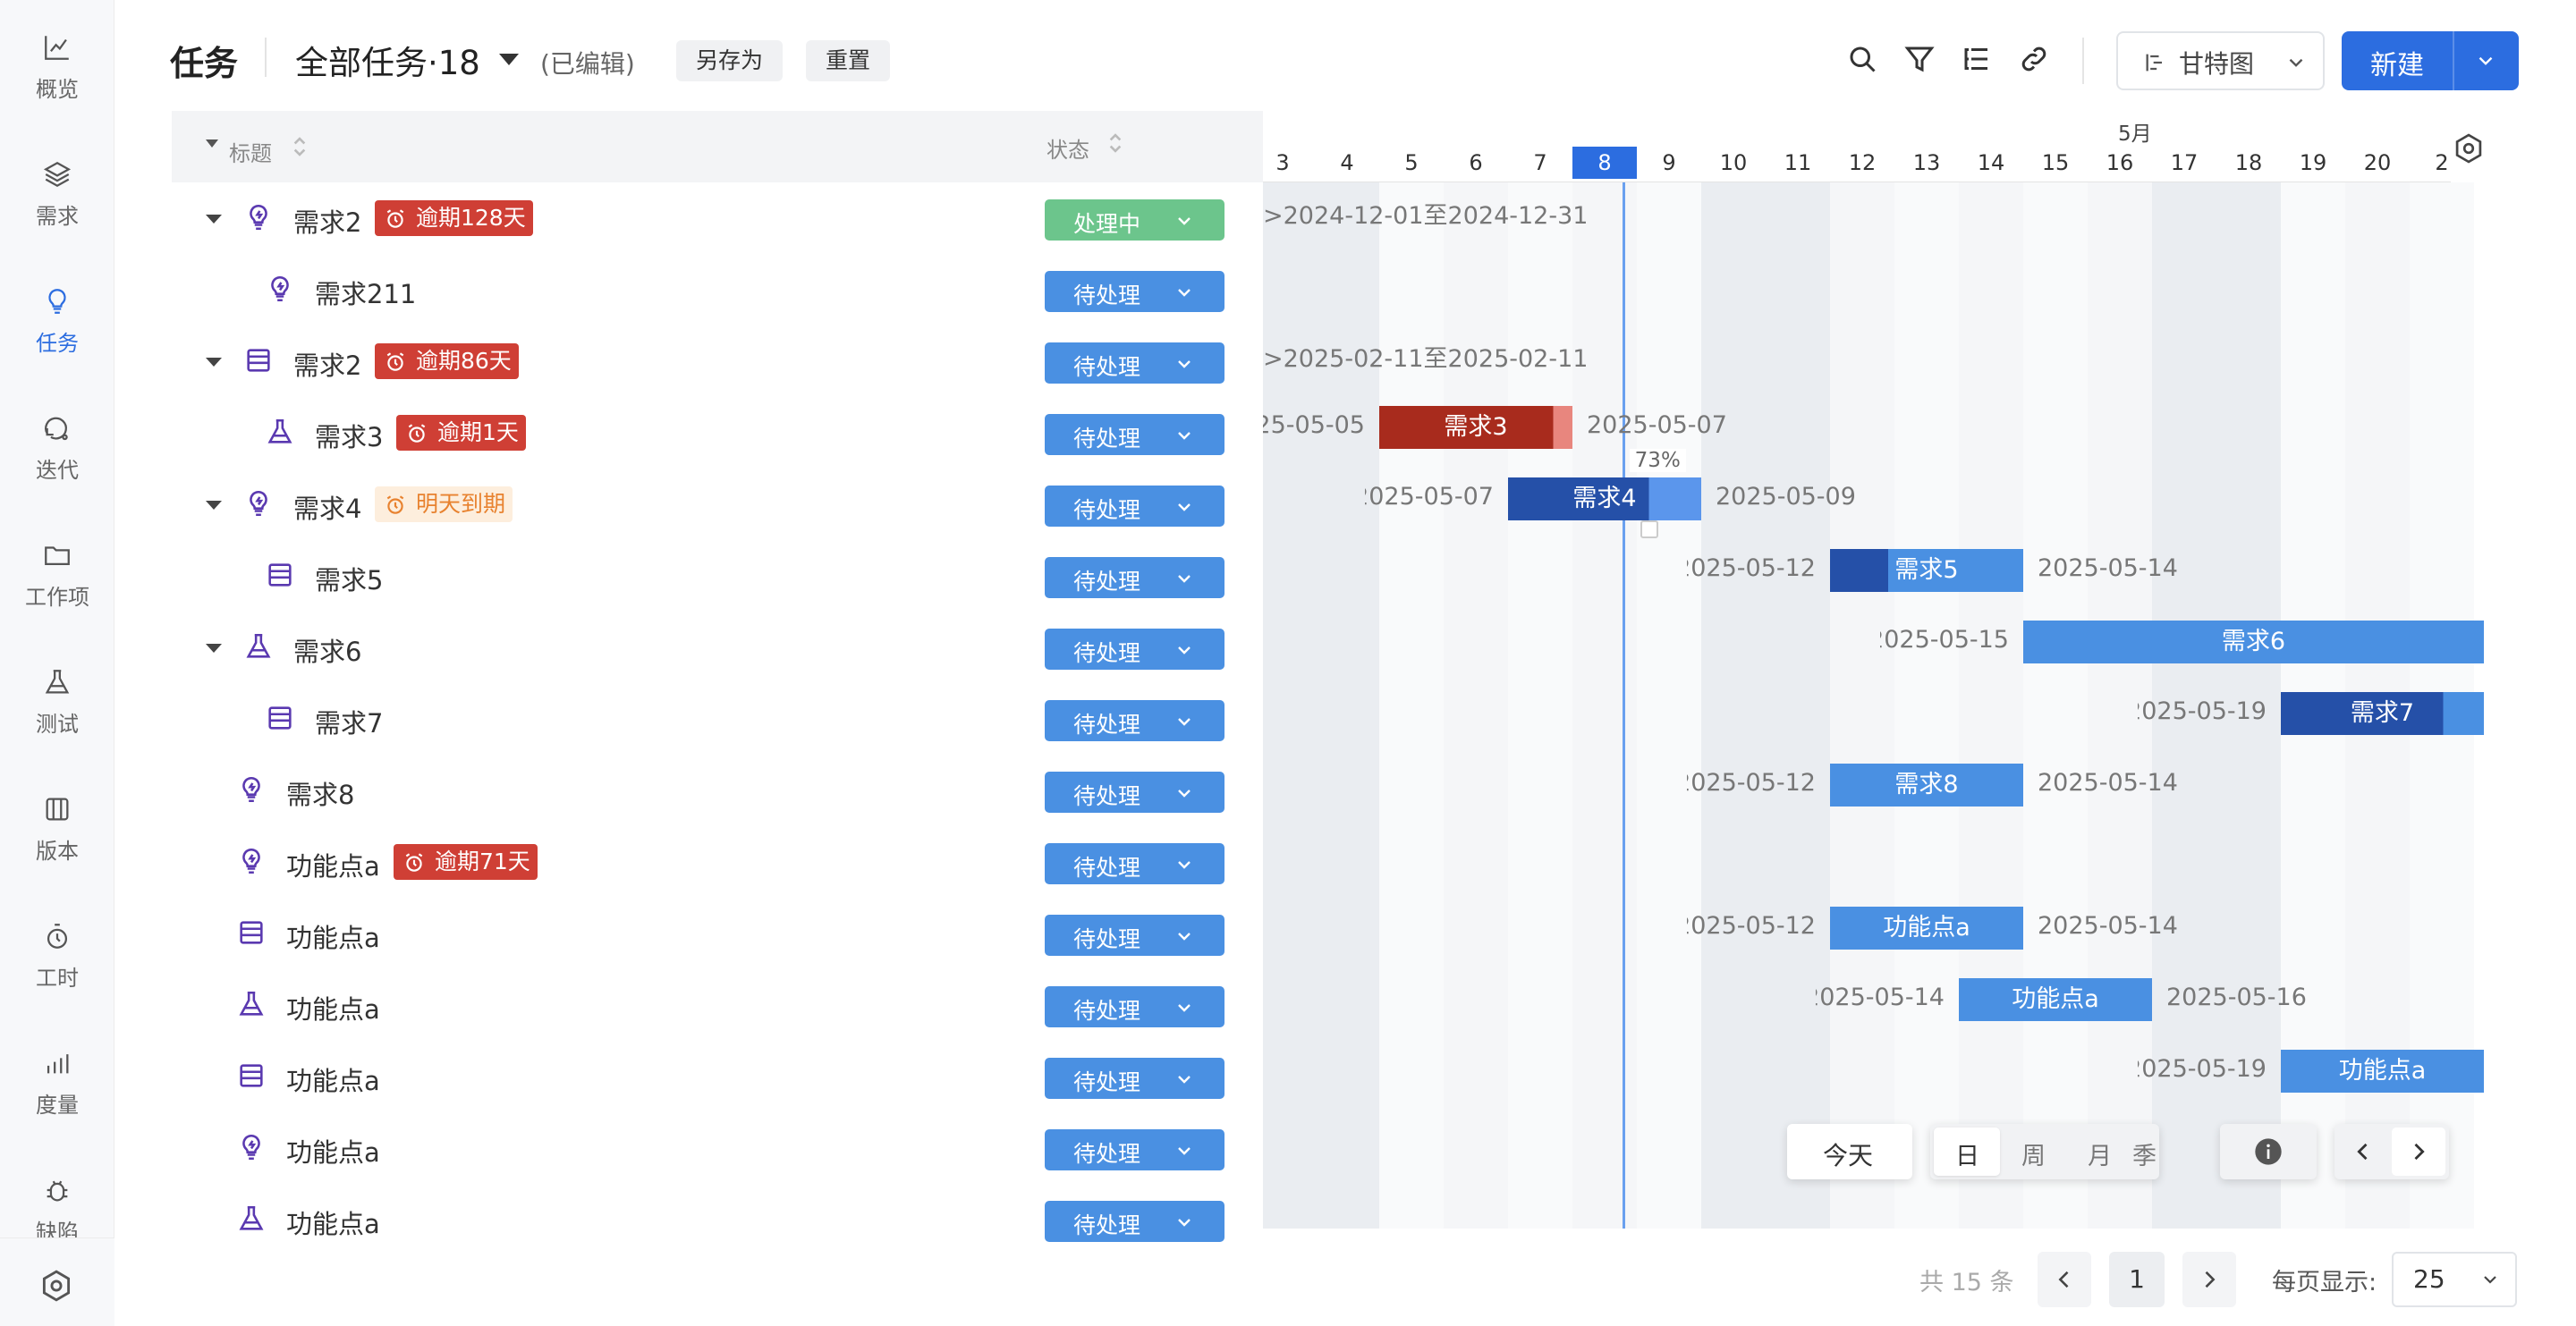 This screenshot has height=1326, width=2576. Describe the element at coordinates (717, 790) in the screenshot. I see `table-row: 需求8 待处理` at that location.